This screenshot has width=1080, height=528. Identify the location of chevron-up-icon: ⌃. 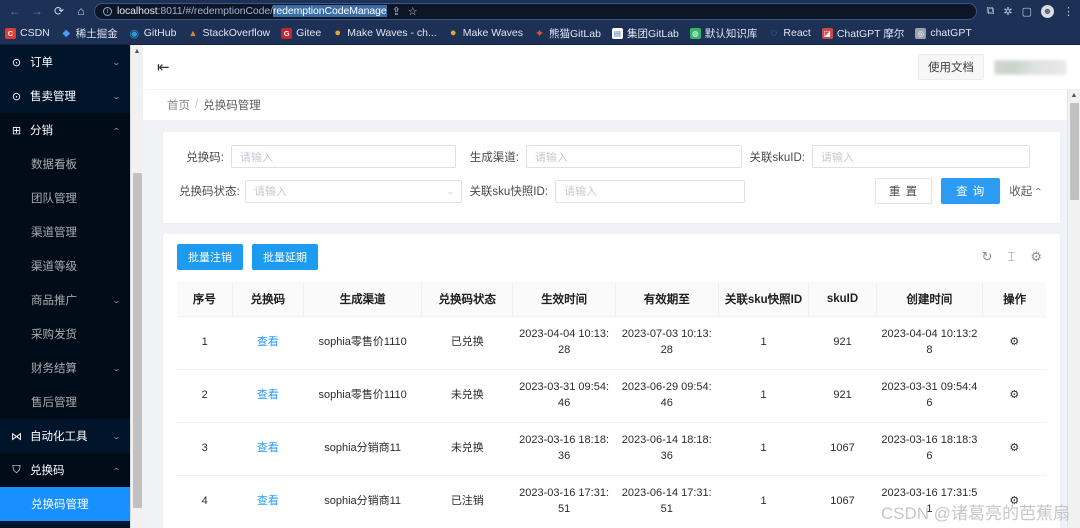
(1039, 191).